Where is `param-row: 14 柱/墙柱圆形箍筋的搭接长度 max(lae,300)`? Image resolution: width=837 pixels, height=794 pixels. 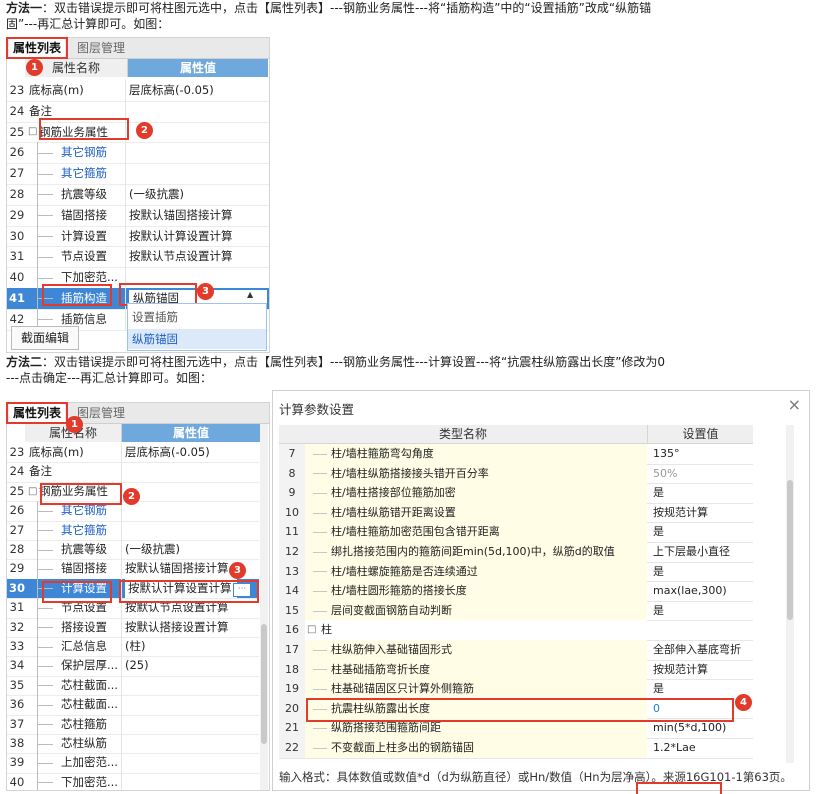
param-row: 14 柱/墙柱圆形箍筋的搭接长度 max(lae,300) is located at coordinates (516, 591).